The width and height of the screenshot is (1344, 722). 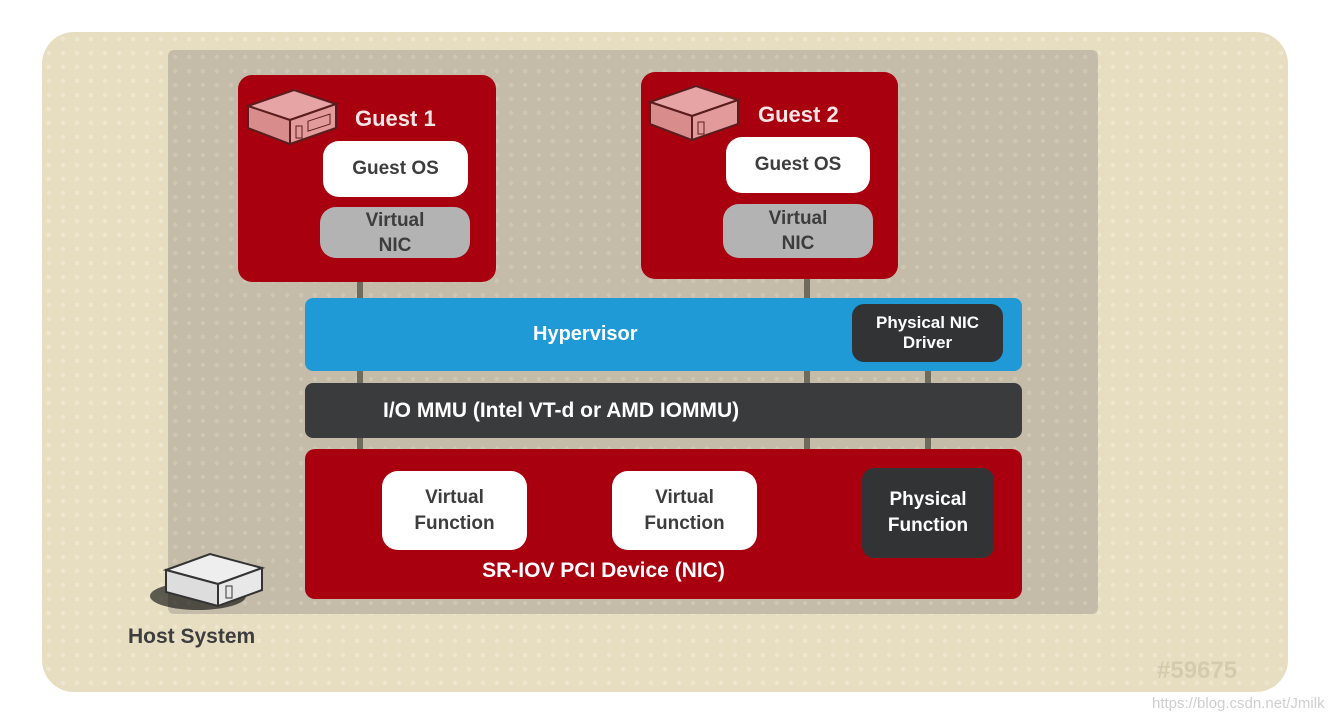 I want to click on sriov-device-label: SR-IOV PCI Device (NIC), so click(x=603, y=570).